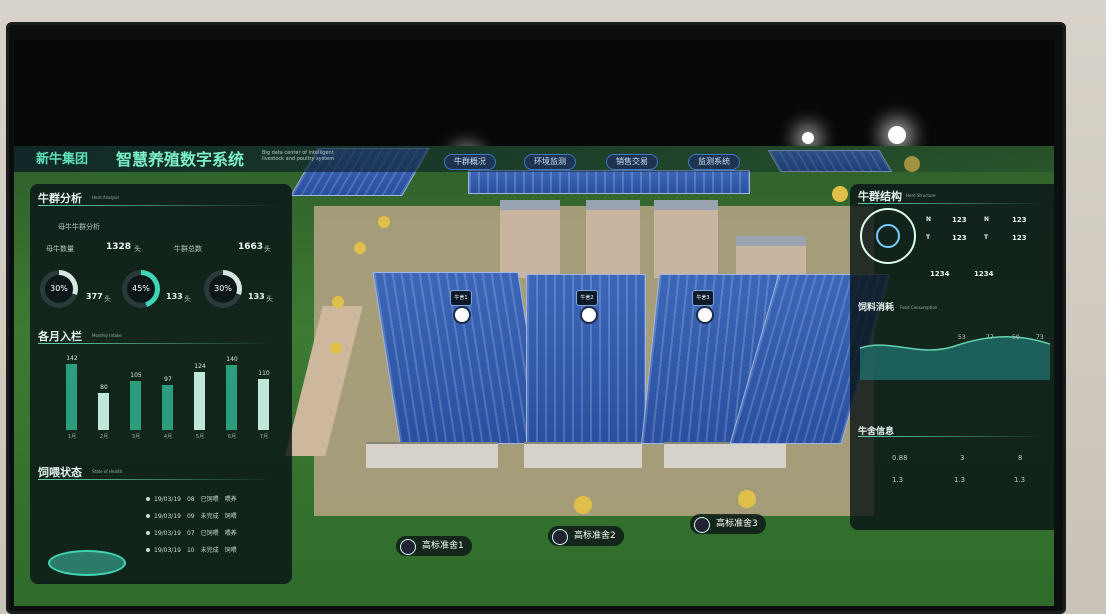  Describe the element at coordinates (119, 247) in the screenshot. I see `stat1-value: 1328` at that location.